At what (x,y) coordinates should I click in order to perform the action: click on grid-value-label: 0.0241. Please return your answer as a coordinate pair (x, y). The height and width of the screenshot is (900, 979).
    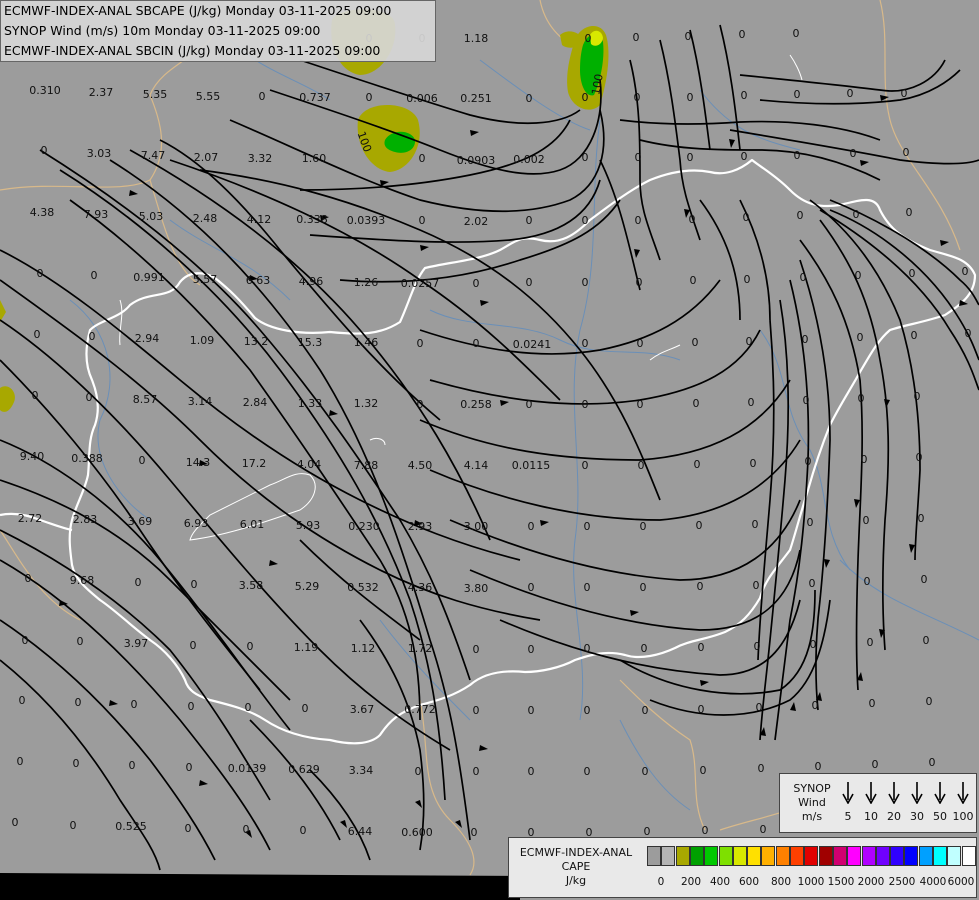
    Looking at the image, I should click on (532, 344).